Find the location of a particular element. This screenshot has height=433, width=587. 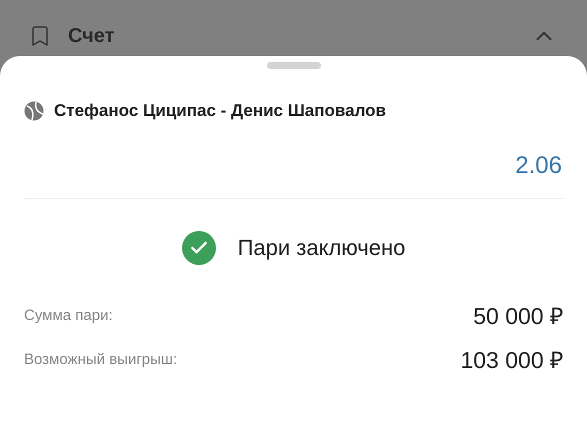

section-title: Счет is located at coordinates (91, 36).